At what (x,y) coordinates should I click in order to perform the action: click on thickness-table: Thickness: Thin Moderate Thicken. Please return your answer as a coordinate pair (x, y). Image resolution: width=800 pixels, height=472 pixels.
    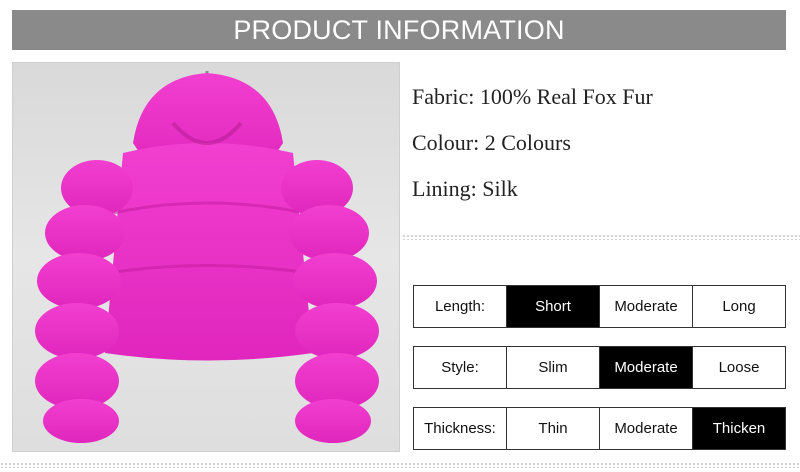
    Looking at the image, I should click on (599, 428).